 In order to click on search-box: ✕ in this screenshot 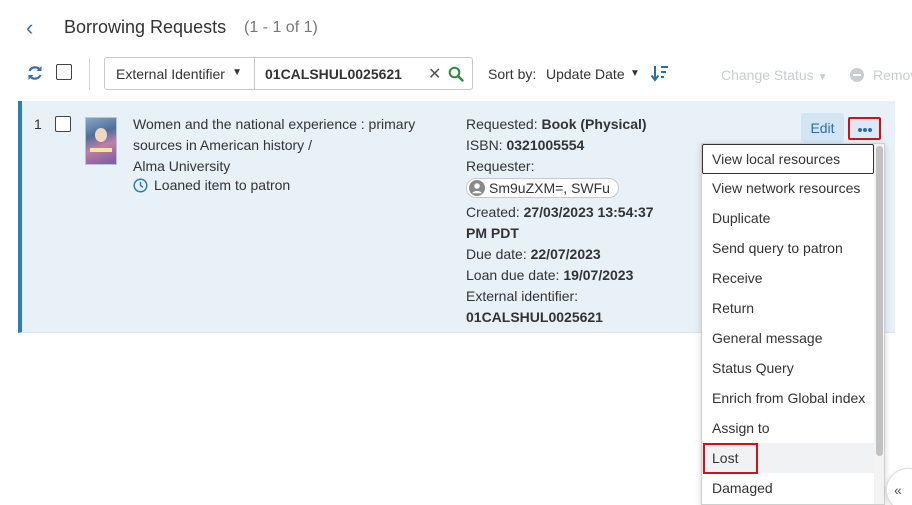, I will do `click(363, 73)`.